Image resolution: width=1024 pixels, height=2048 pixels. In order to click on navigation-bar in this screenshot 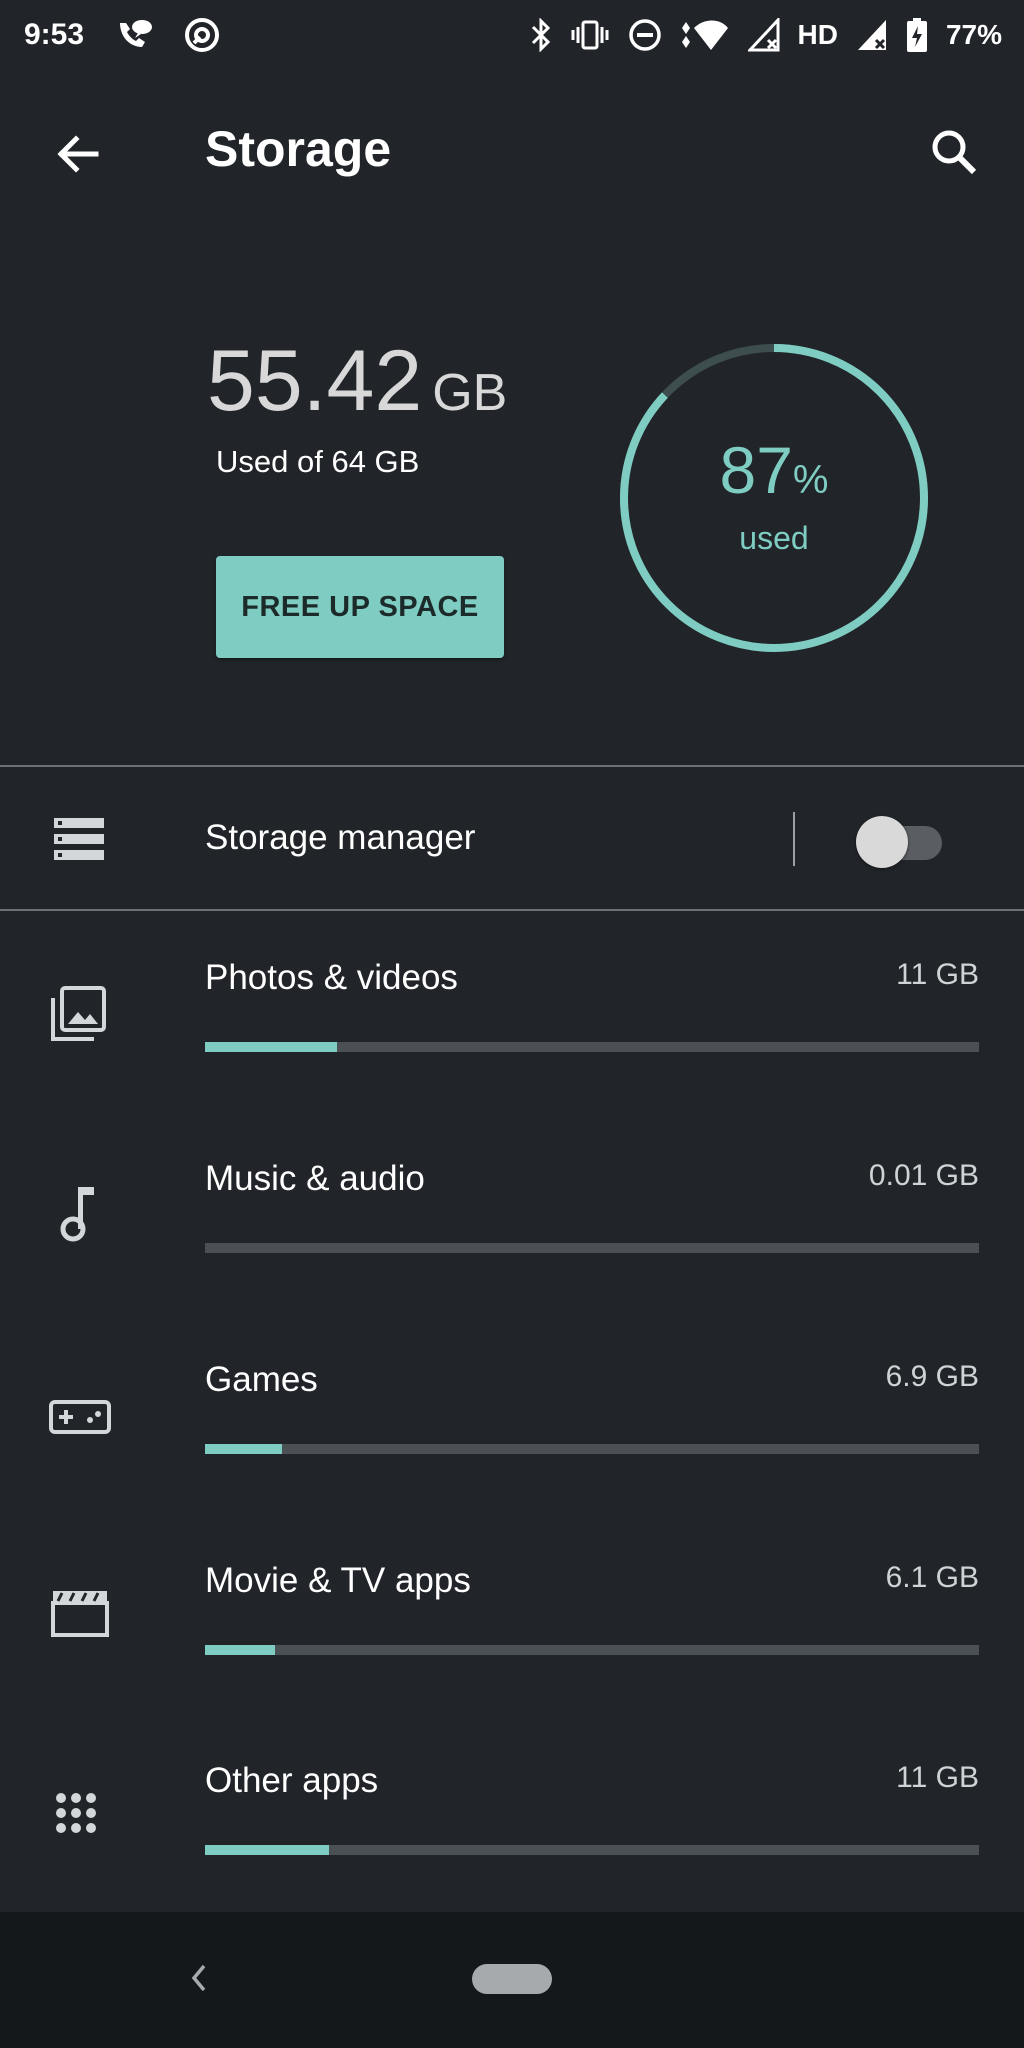, I will do `click(512, 1980)`.